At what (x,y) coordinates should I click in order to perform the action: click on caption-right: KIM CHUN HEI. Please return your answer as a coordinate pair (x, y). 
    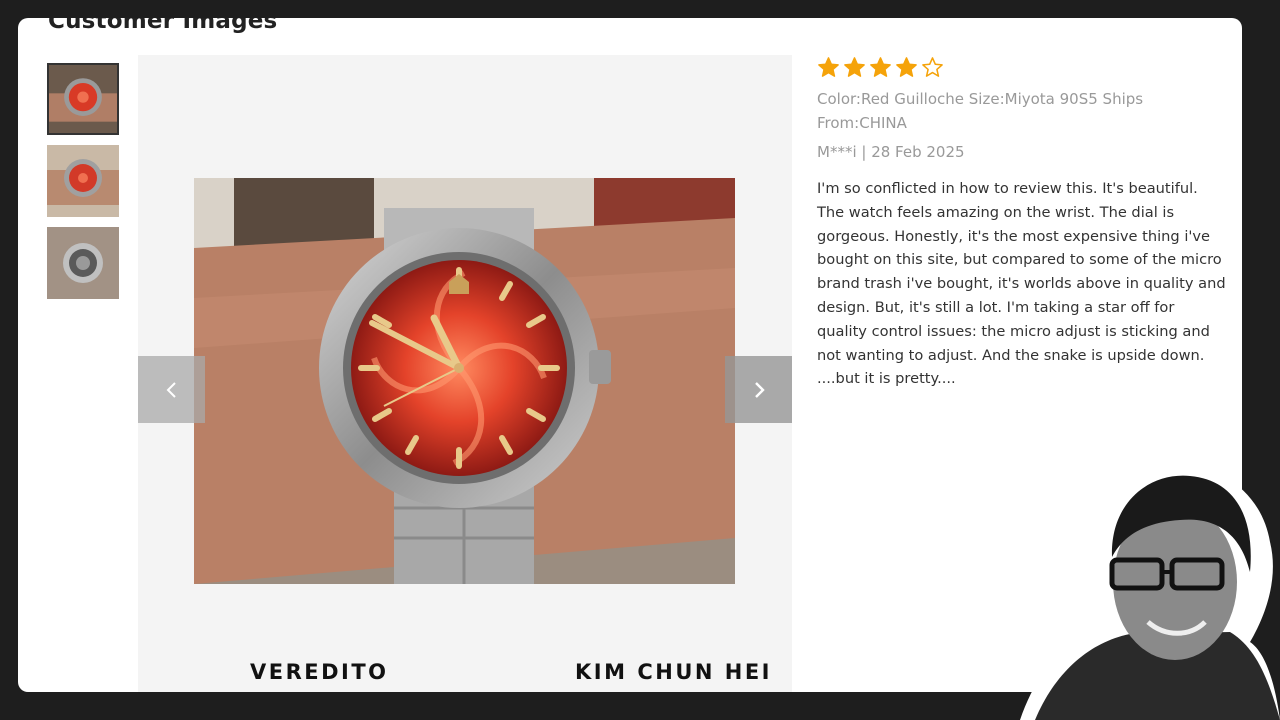
    Looking at the image, I should click on (673, 672).